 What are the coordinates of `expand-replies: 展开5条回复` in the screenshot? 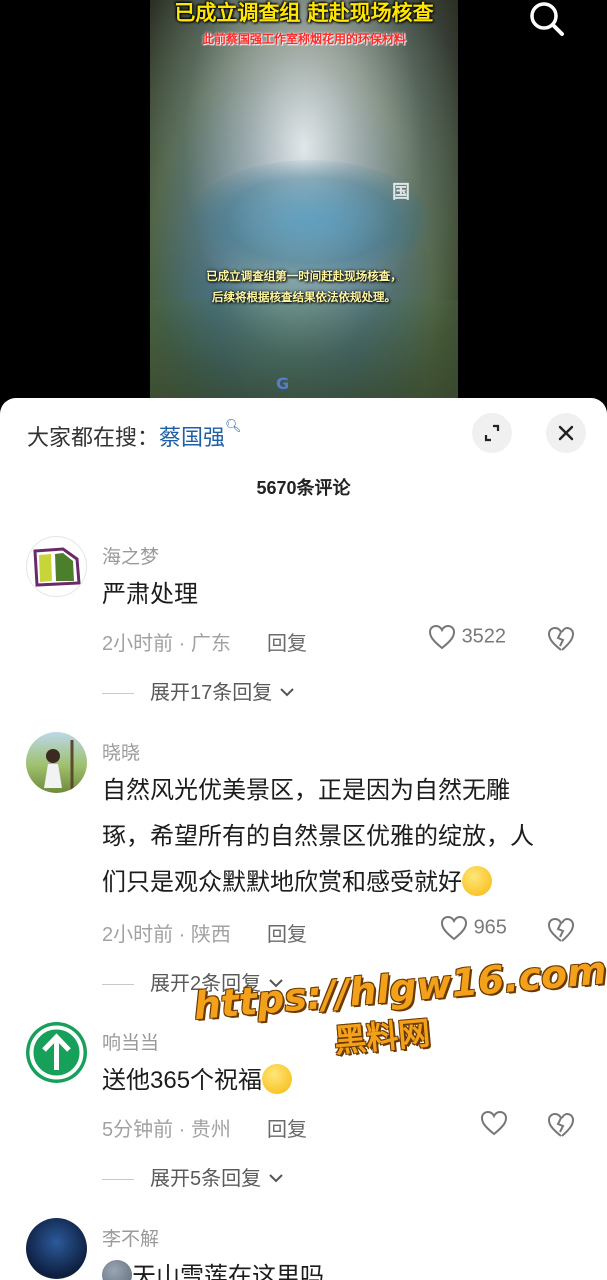 It's located at (193, 1176).